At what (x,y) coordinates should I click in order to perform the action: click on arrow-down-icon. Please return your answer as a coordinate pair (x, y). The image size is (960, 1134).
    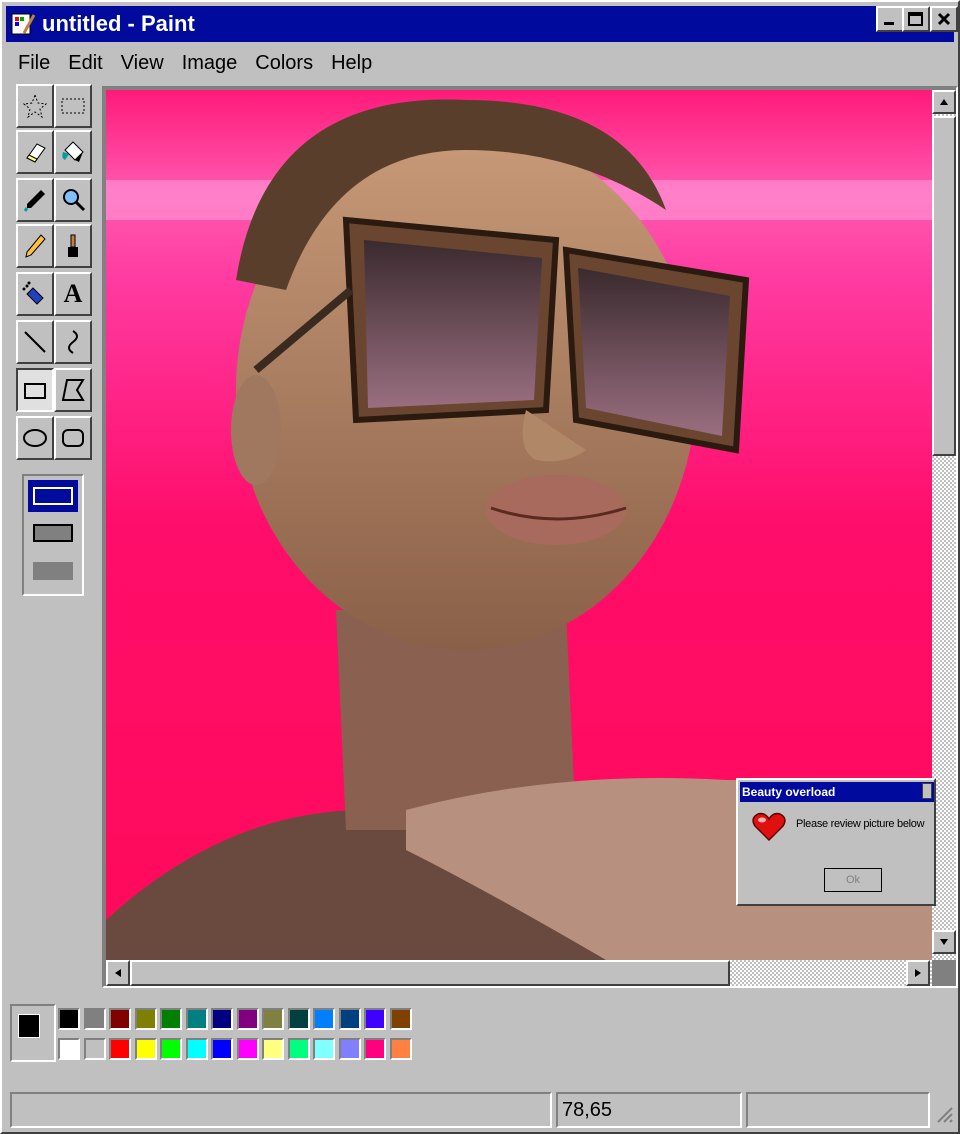
    Looking at the image, I should click on (944, 942).